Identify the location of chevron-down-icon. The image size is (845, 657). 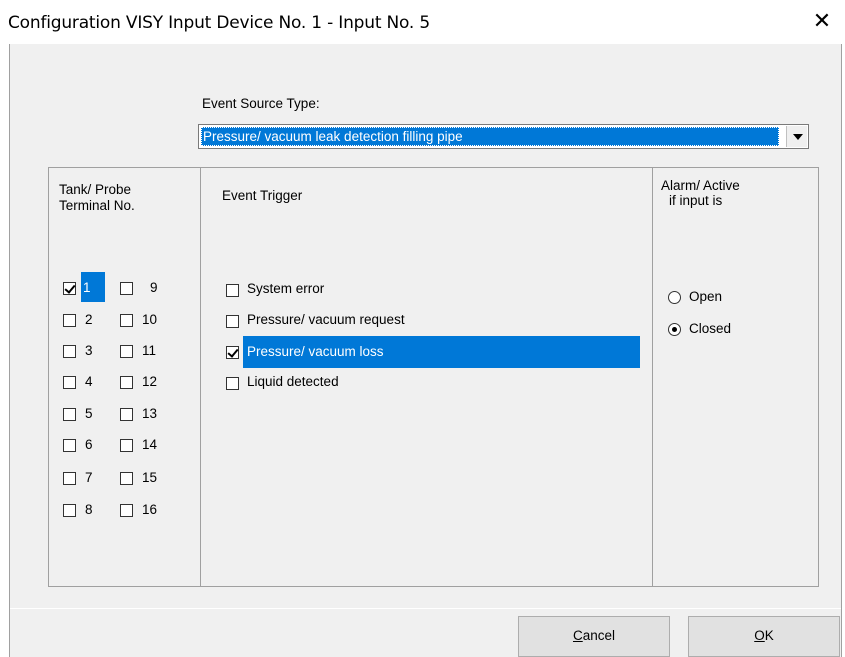
(798, 137).